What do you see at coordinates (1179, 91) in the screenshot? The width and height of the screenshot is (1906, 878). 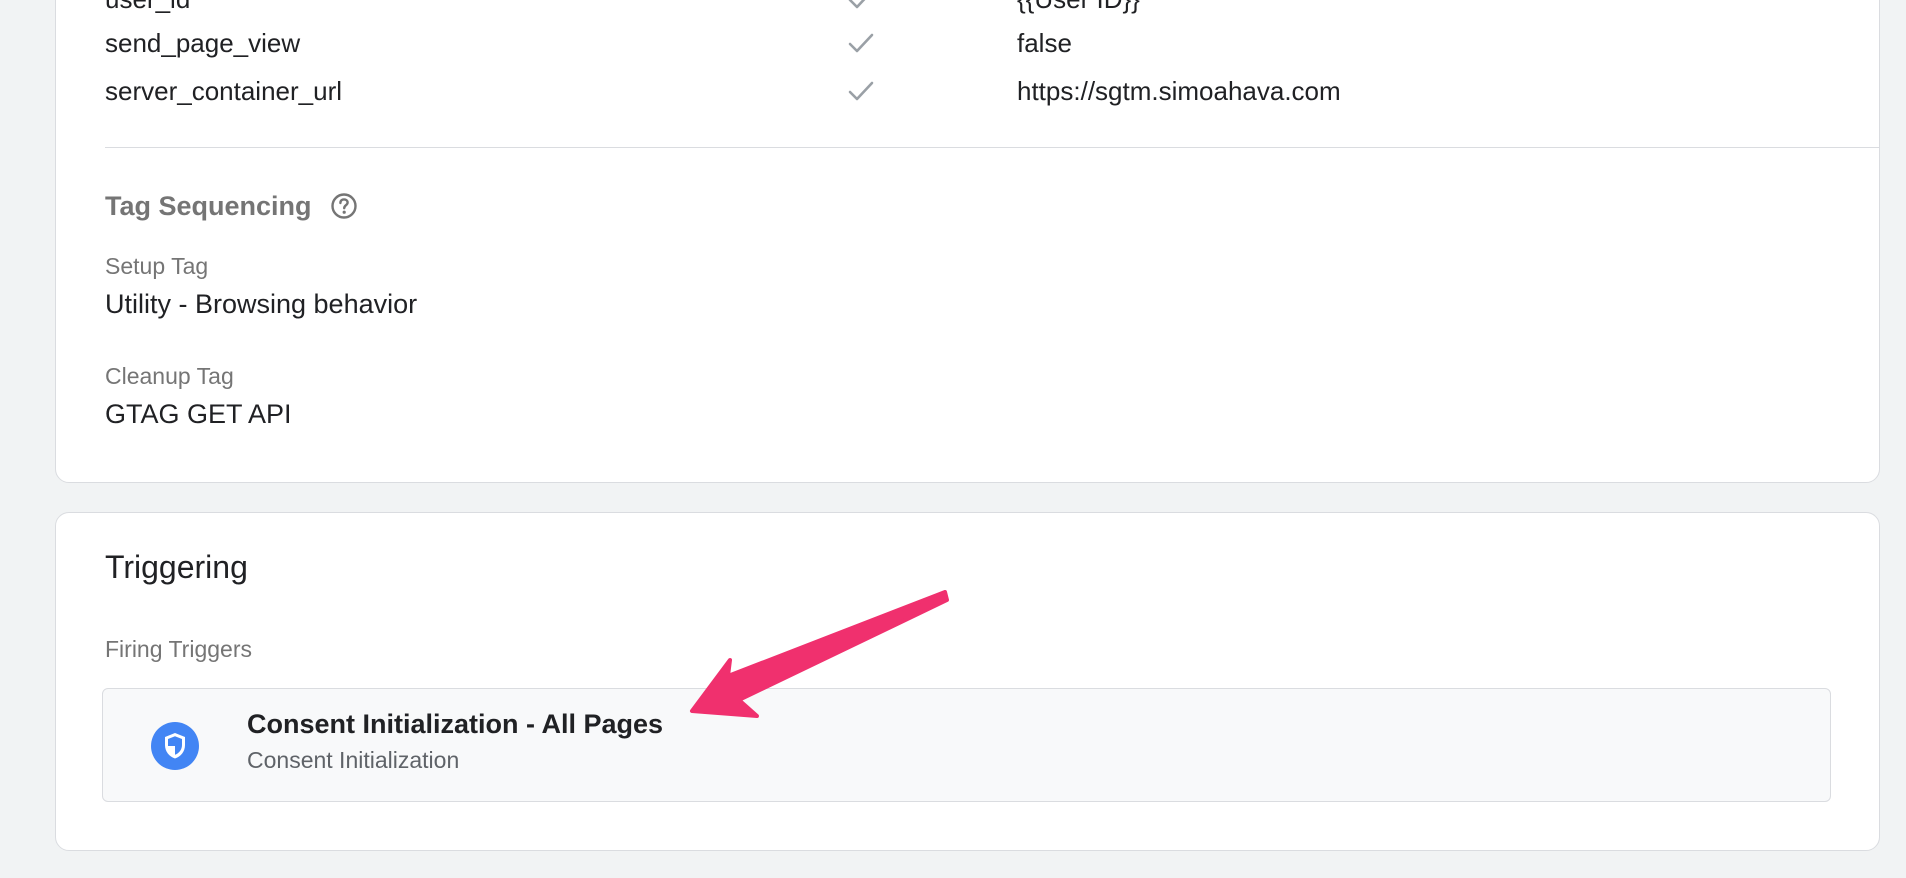 I see `parameter-value: https://sgtm.simoahava.com` at bounding box center [1179, 91].